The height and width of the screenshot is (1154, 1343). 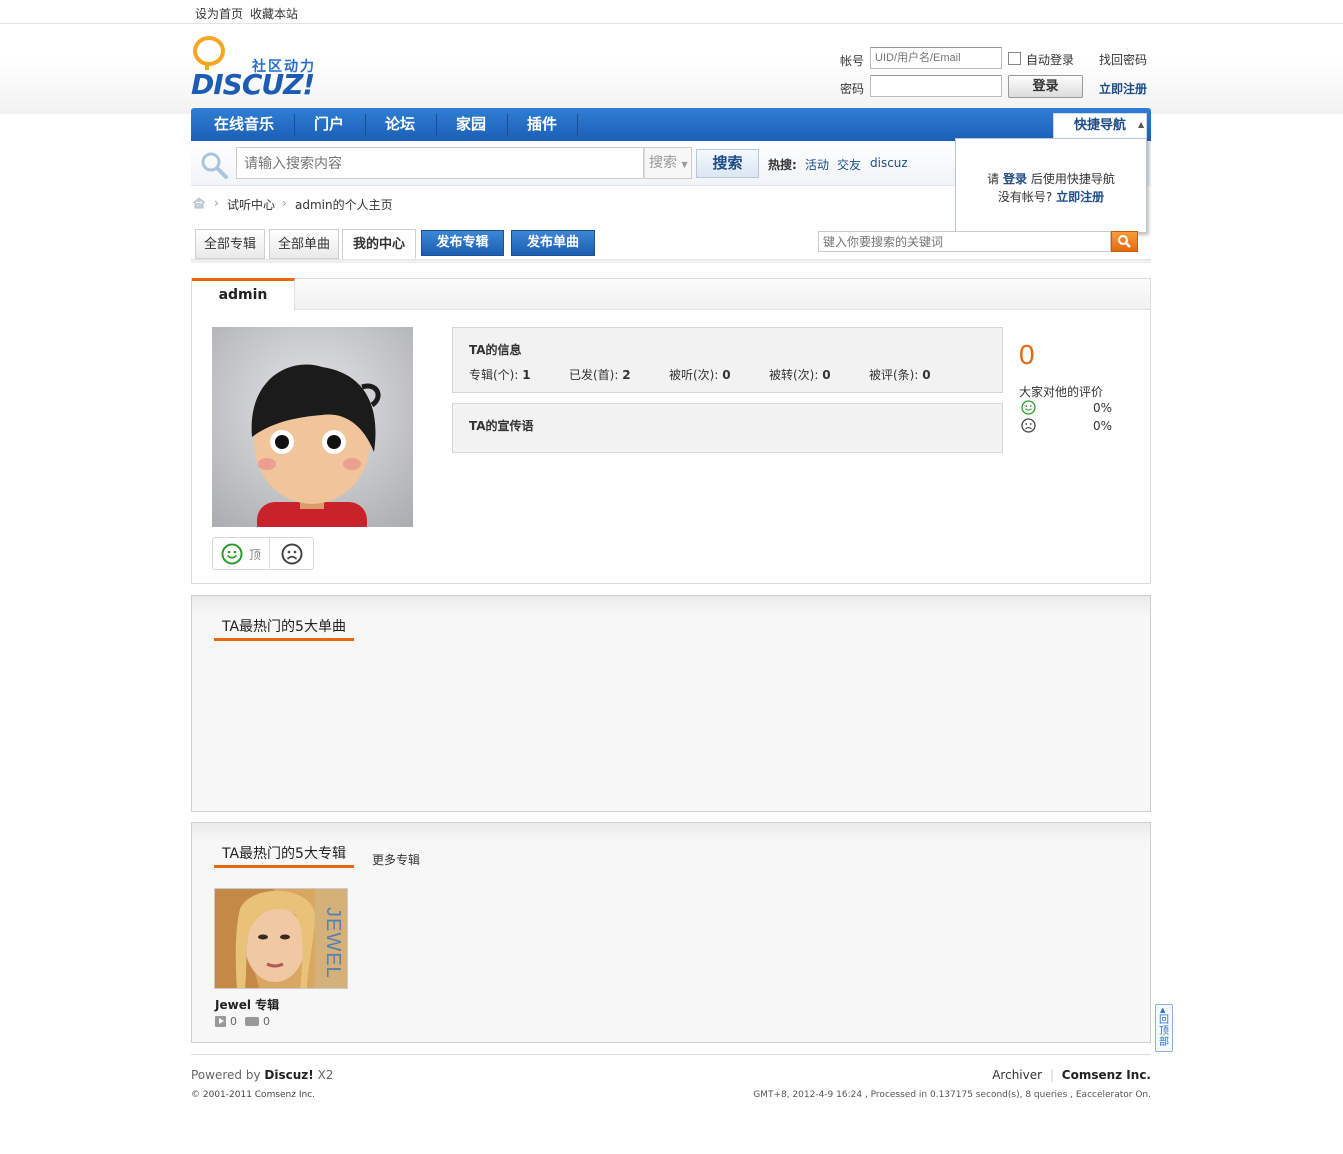 I want to click on version-text: X2, so click(x=325, y=1075).